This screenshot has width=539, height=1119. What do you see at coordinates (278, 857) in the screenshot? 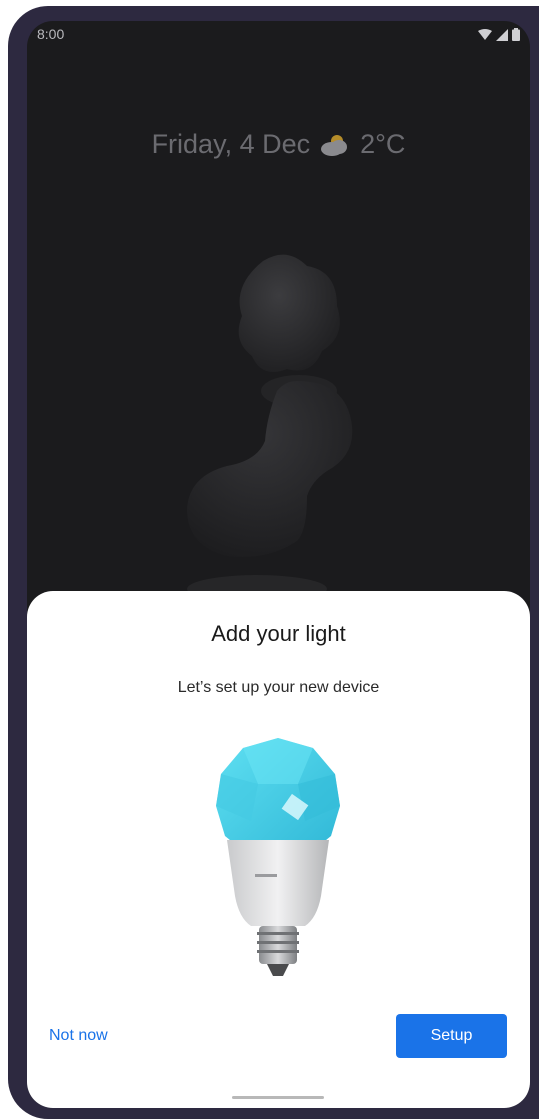
I see `smart-light-bulb-image` at bounding box center [278, 857].